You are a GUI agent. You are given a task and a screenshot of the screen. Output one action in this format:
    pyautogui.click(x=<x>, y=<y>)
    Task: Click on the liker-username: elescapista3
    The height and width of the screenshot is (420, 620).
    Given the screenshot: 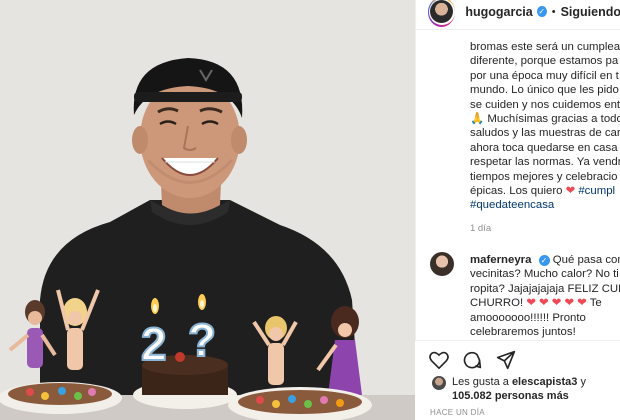 What is the action you would take?
    pyautogui.click(x=544, y=382)
    